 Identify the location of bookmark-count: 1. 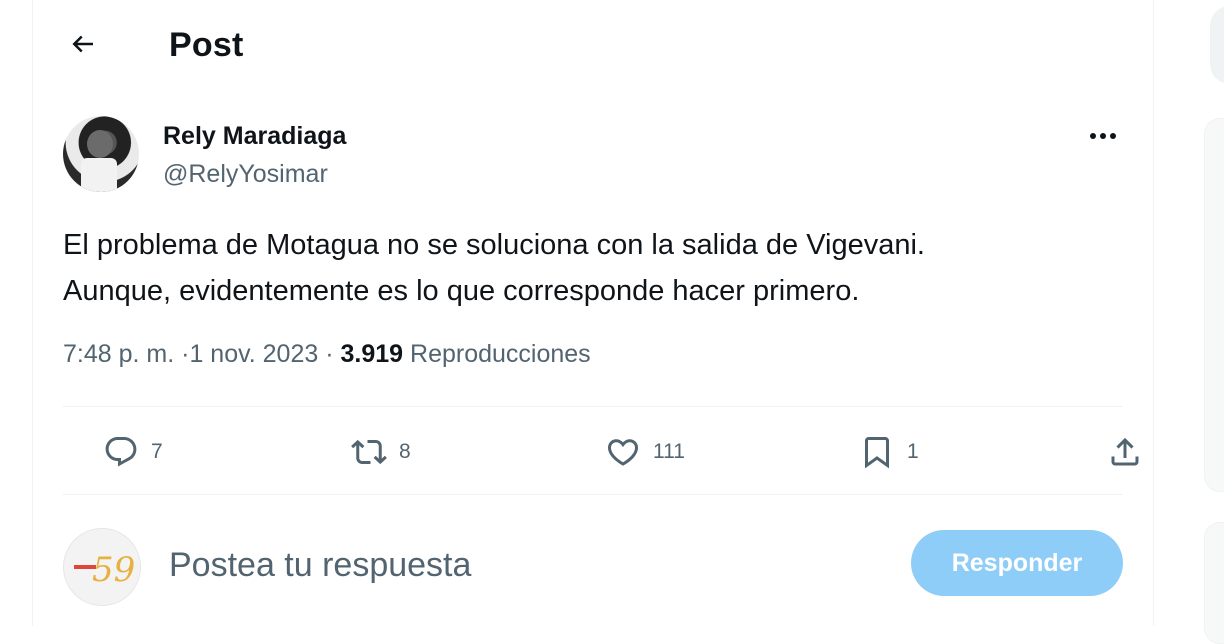
(913, 451).